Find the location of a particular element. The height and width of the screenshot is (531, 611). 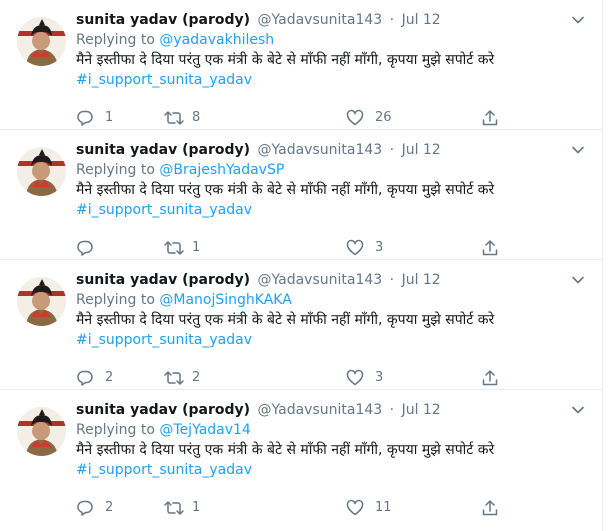

replying-to: Replying to @TejYadav14 is located at coordinates (334, 430).